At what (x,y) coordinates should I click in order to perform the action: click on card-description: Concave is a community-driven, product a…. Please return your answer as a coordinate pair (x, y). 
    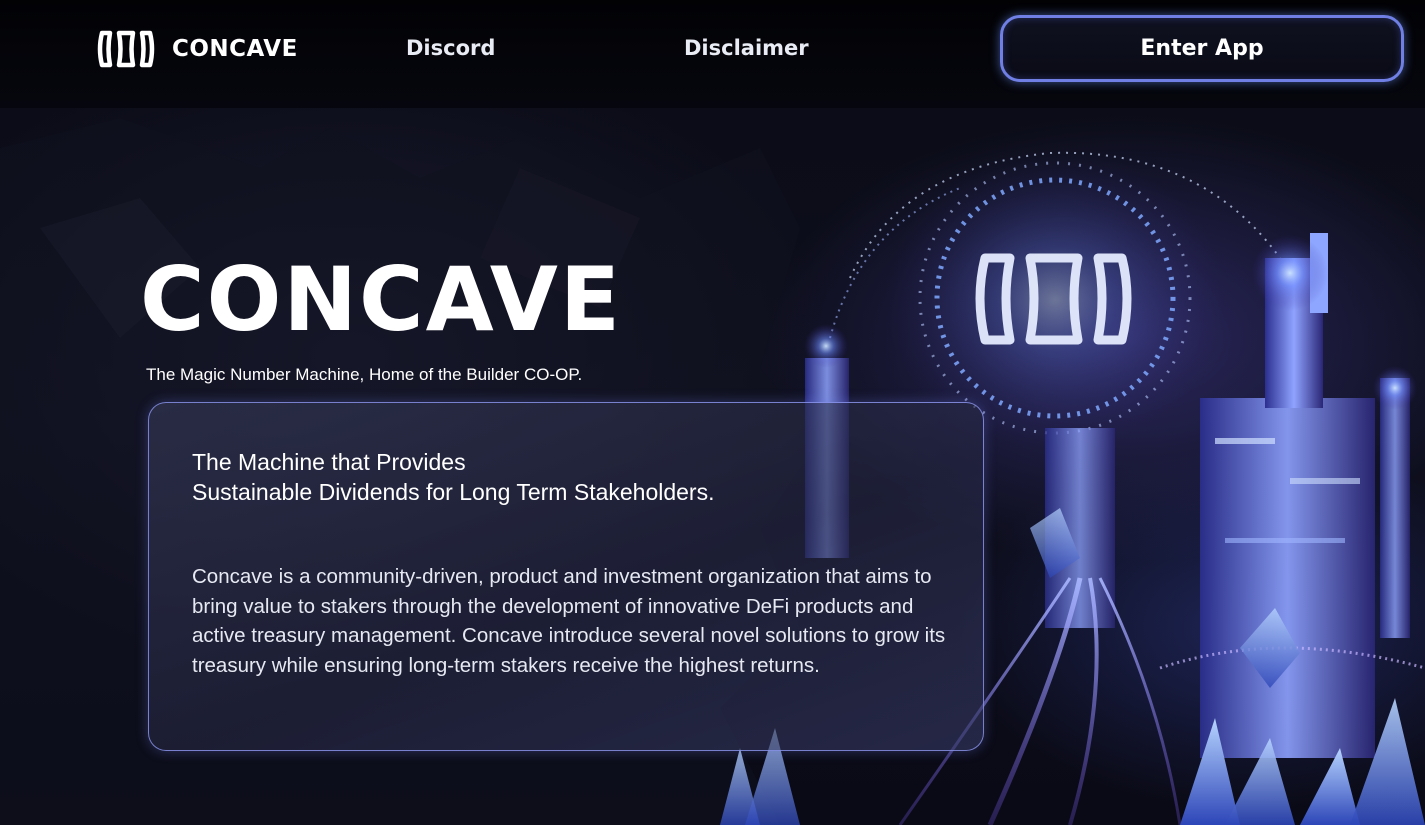
    Looking at the image, I should click on (569, 621).